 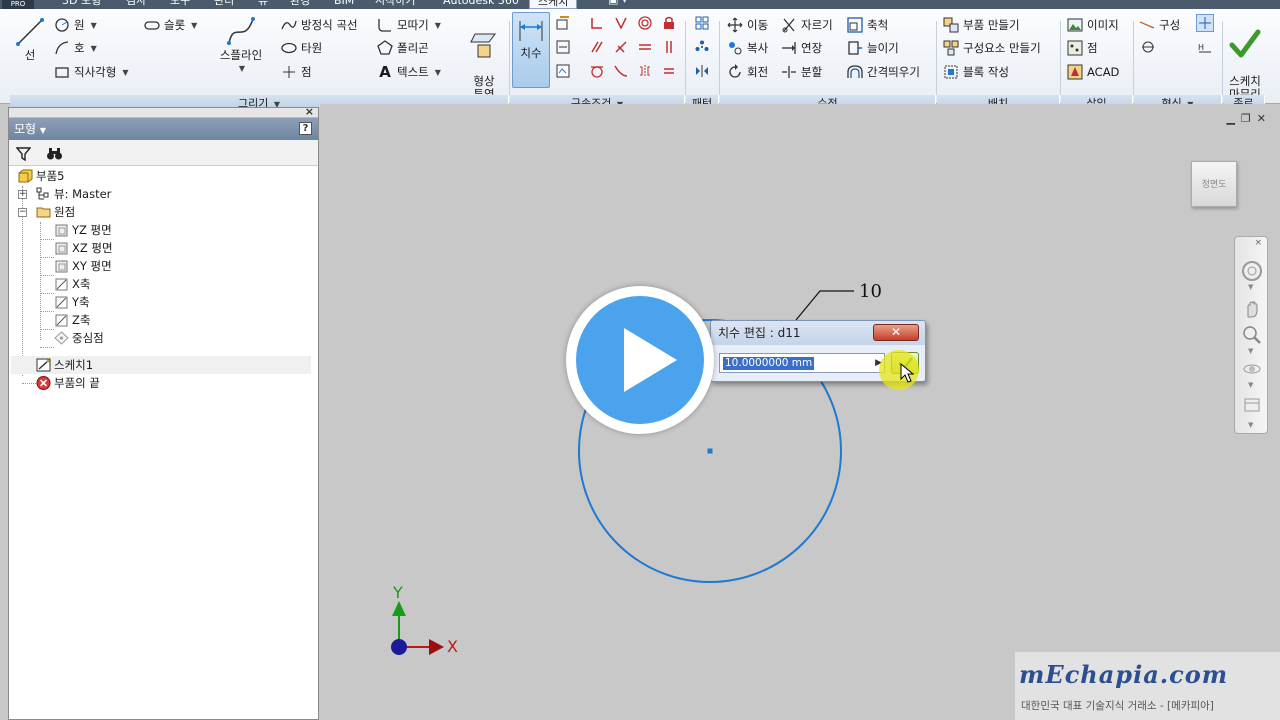 What do you see at coordinates (83, 230) in the screenshot?
I see `tree-node-yz-plane: YZ 평면` at bounding box center [83, 230].